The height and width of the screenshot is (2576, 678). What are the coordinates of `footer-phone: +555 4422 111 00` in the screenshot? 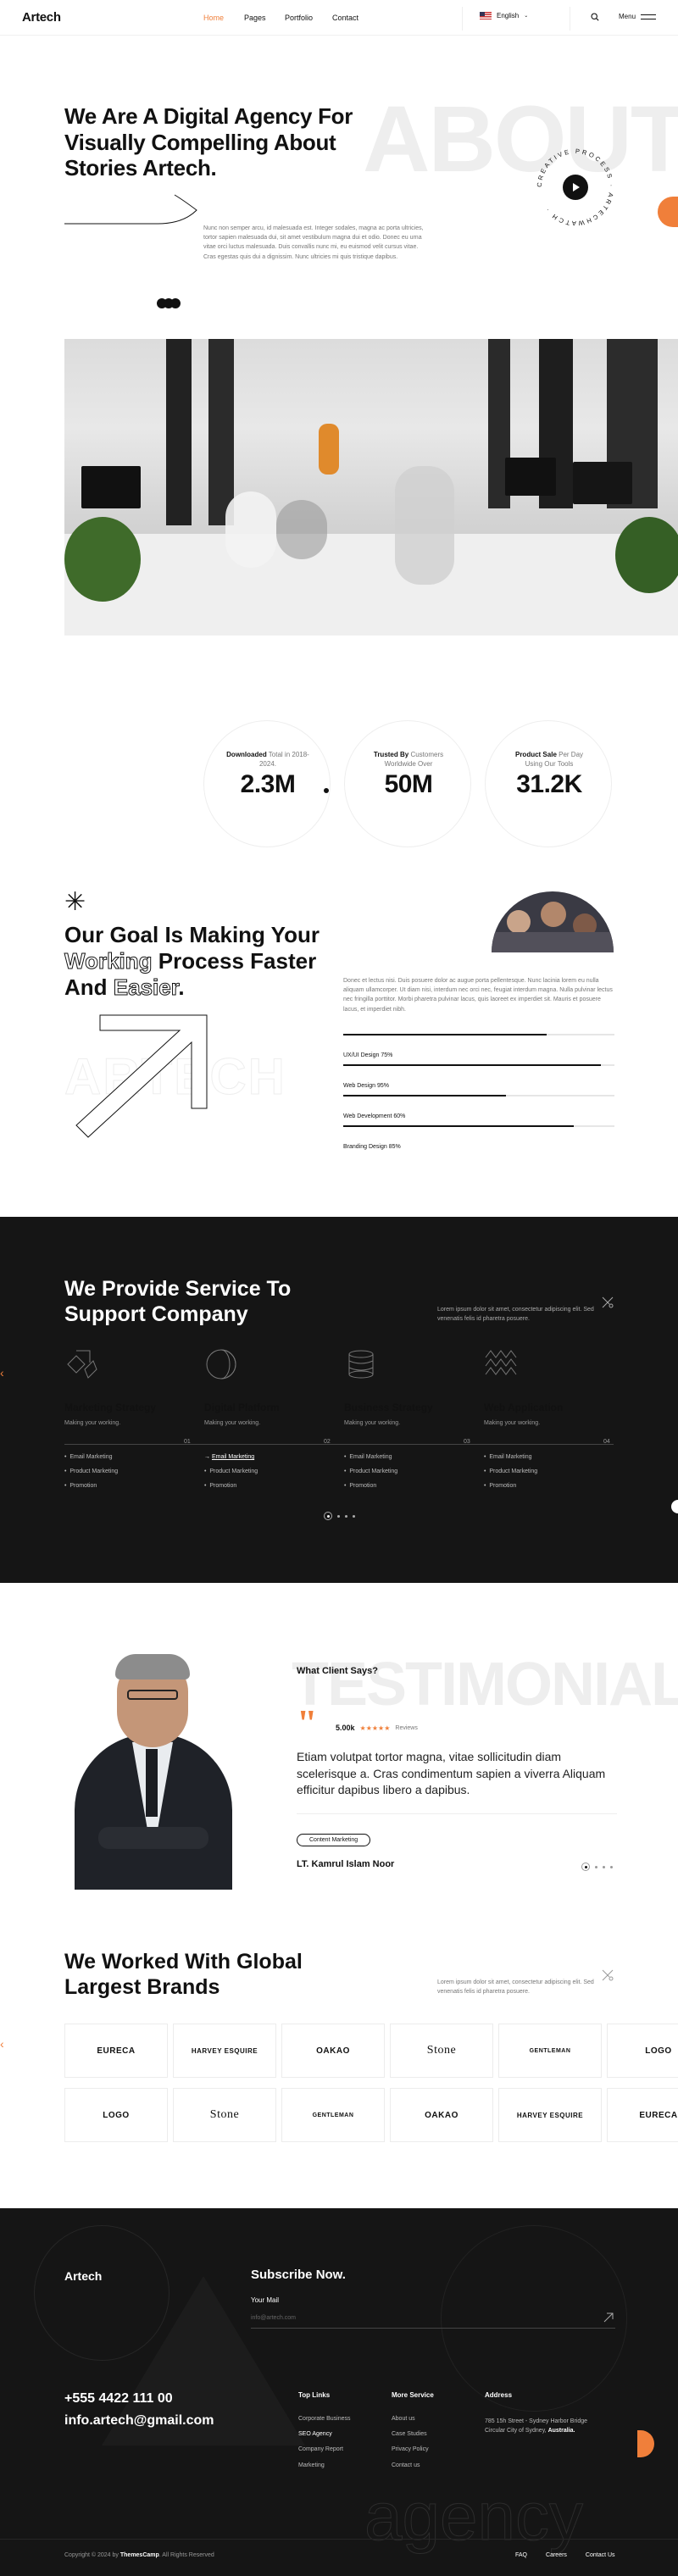 It's located at (118, 2399).